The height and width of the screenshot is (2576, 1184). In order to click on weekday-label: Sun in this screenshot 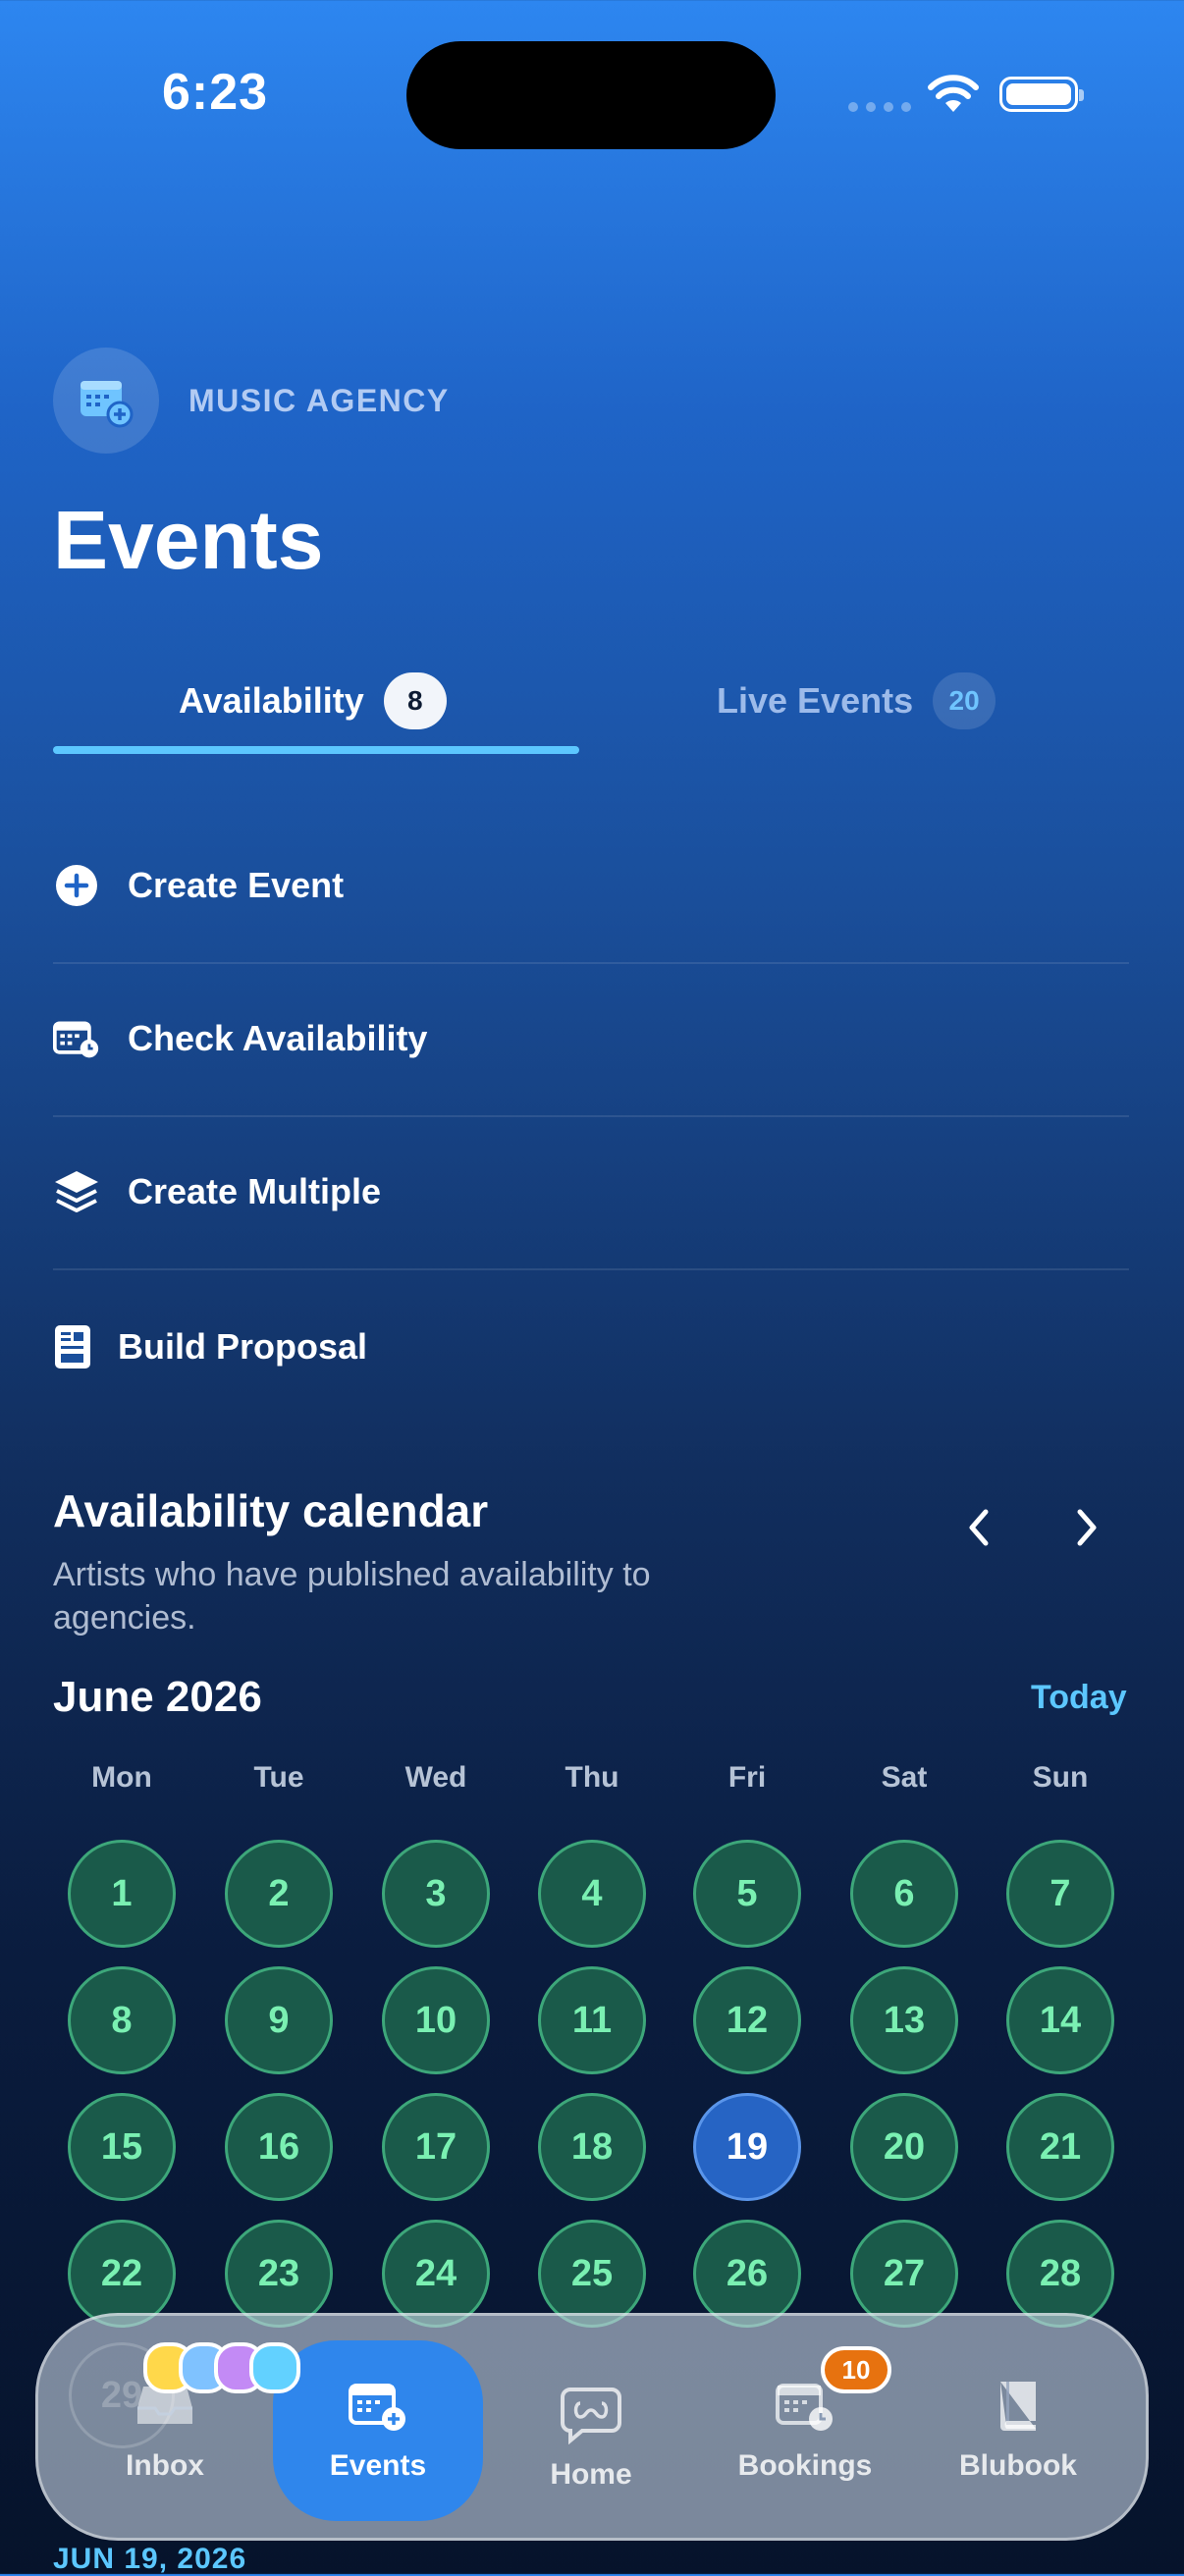, I will do `click(1060, 1777)`.